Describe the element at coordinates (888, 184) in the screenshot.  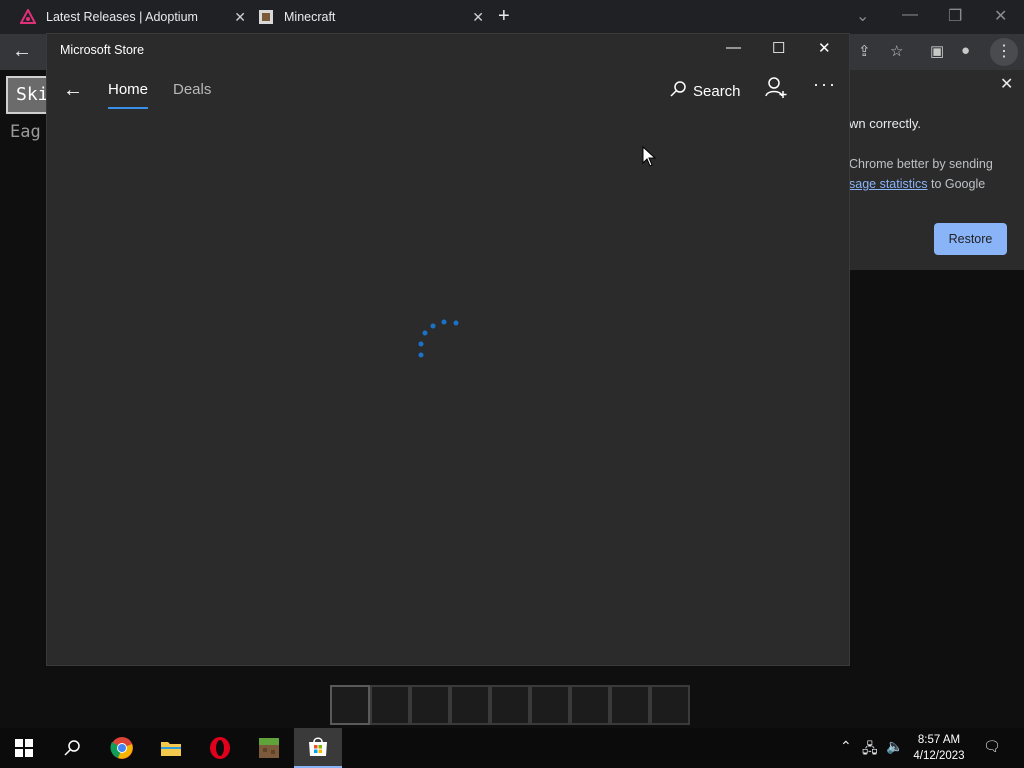
I see `usage-statistics-link: sage statistics` at that location.